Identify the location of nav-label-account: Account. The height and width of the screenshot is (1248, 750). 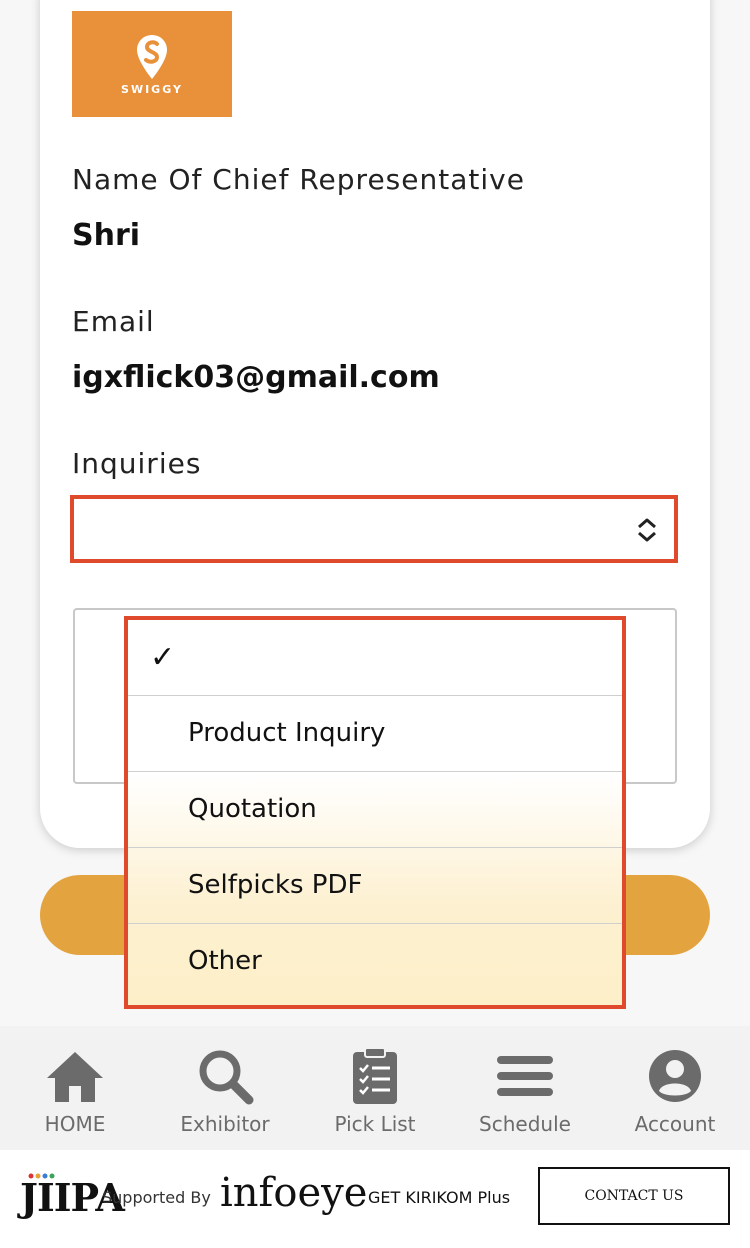
(675, 1124).